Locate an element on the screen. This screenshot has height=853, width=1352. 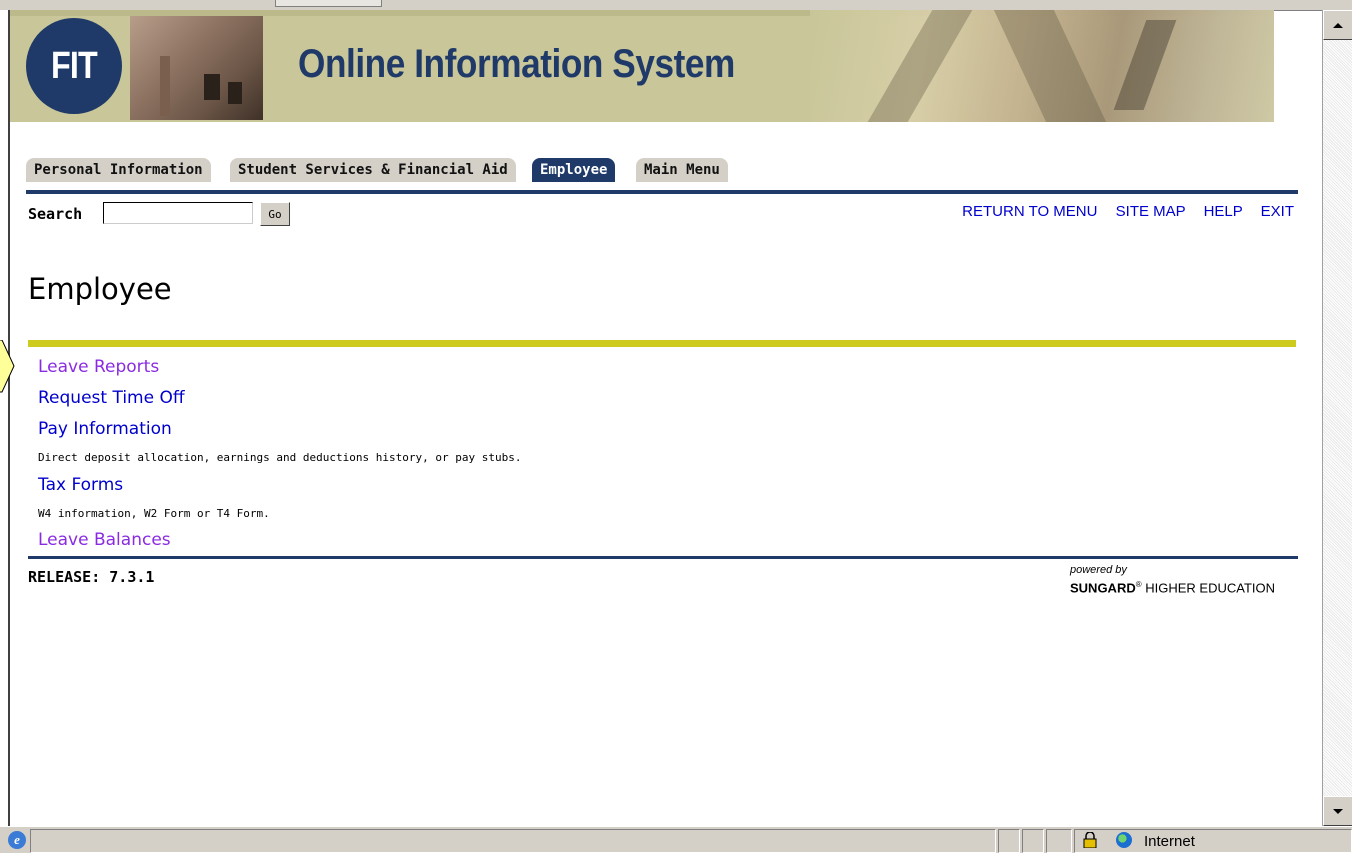
top-links: RETURN TO MENU SITE MAP HELP EXIT is located at coordinates (1121, 211).